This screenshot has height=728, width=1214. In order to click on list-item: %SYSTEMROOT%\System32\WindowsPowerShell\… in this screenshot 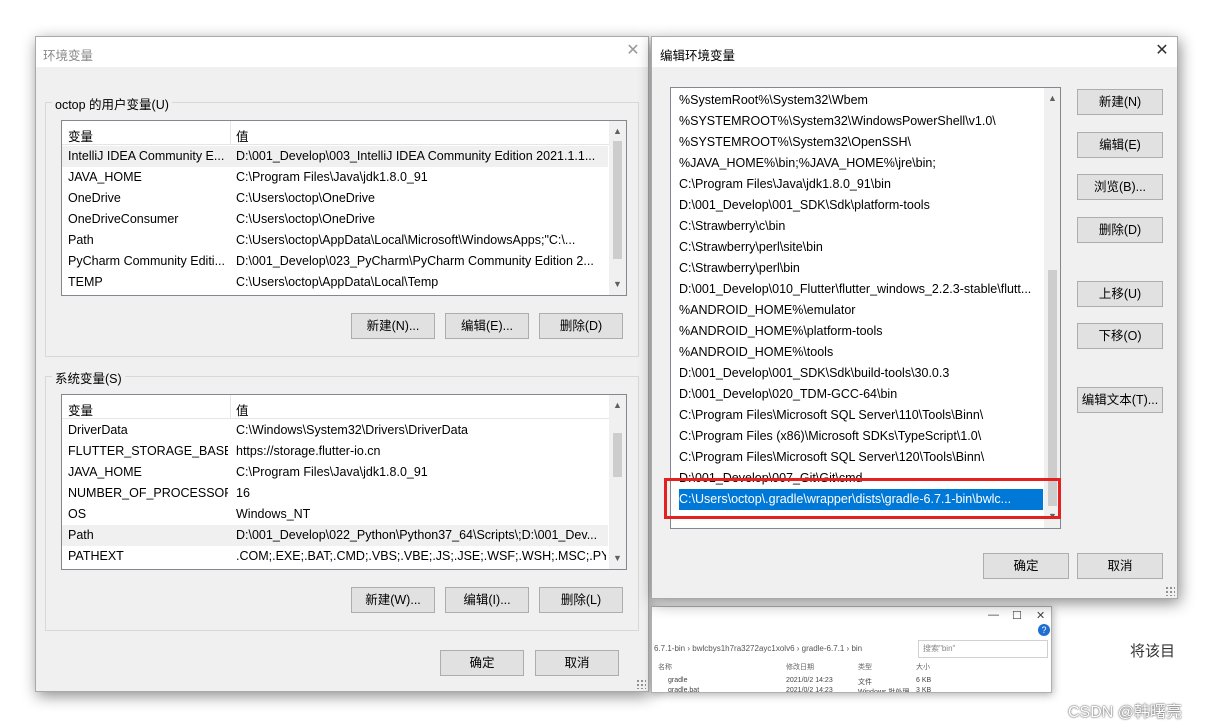, I will do `click(861, 121)`.